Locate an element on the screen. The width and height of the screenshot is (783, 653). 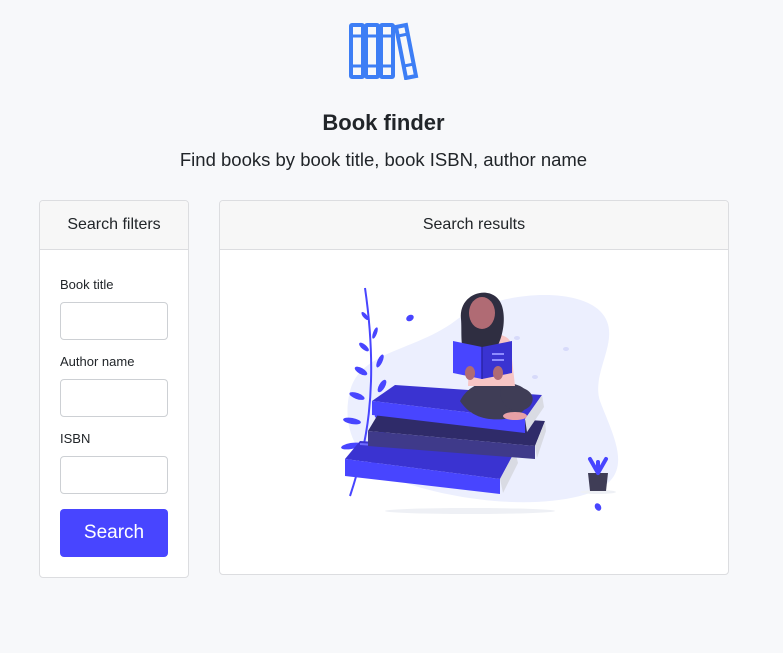
search-filters-header: Search filters is located at coordinates (114, 225).